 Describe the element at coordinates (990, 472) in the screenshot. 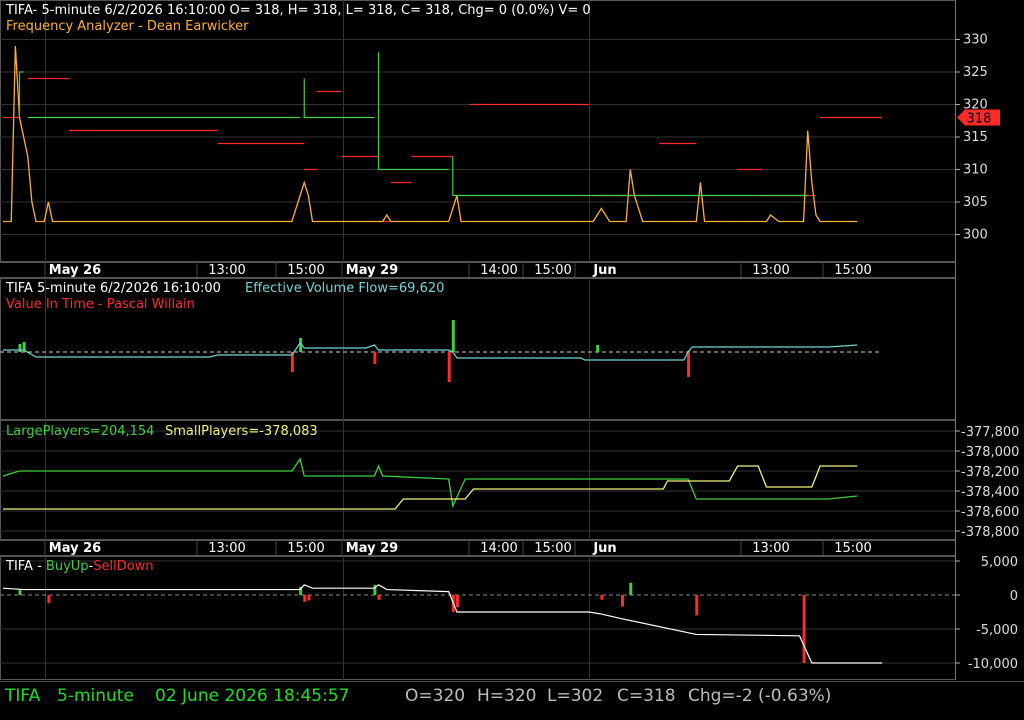

I see `y-tick-label: -378,200` at that location.